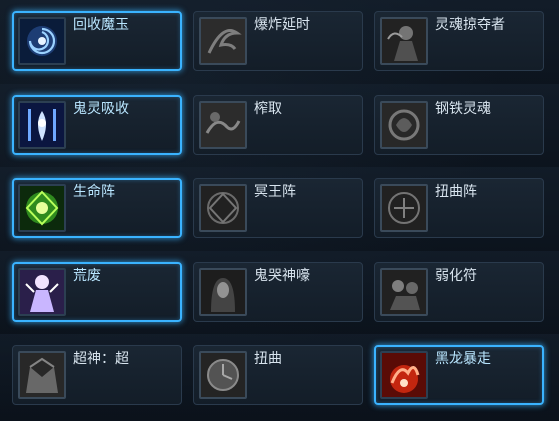  I want to click on steel-soul-icon, so click(404, 125).